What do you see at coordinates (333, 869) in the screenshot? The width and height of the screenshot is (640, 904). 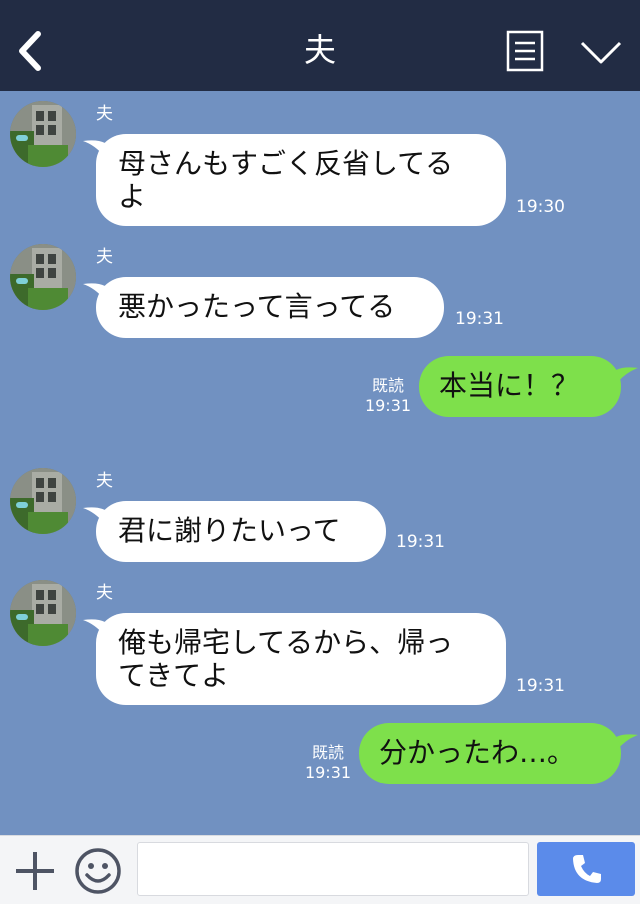 I see `message-input` at bounding box center [333, 869].